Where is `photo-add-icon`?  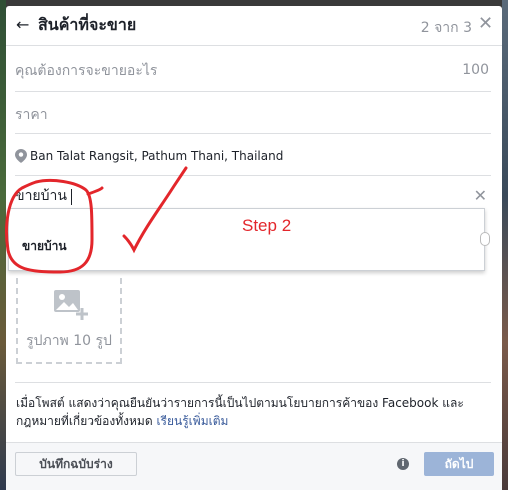
photo-add-icon is located at coordinates (71, 305).